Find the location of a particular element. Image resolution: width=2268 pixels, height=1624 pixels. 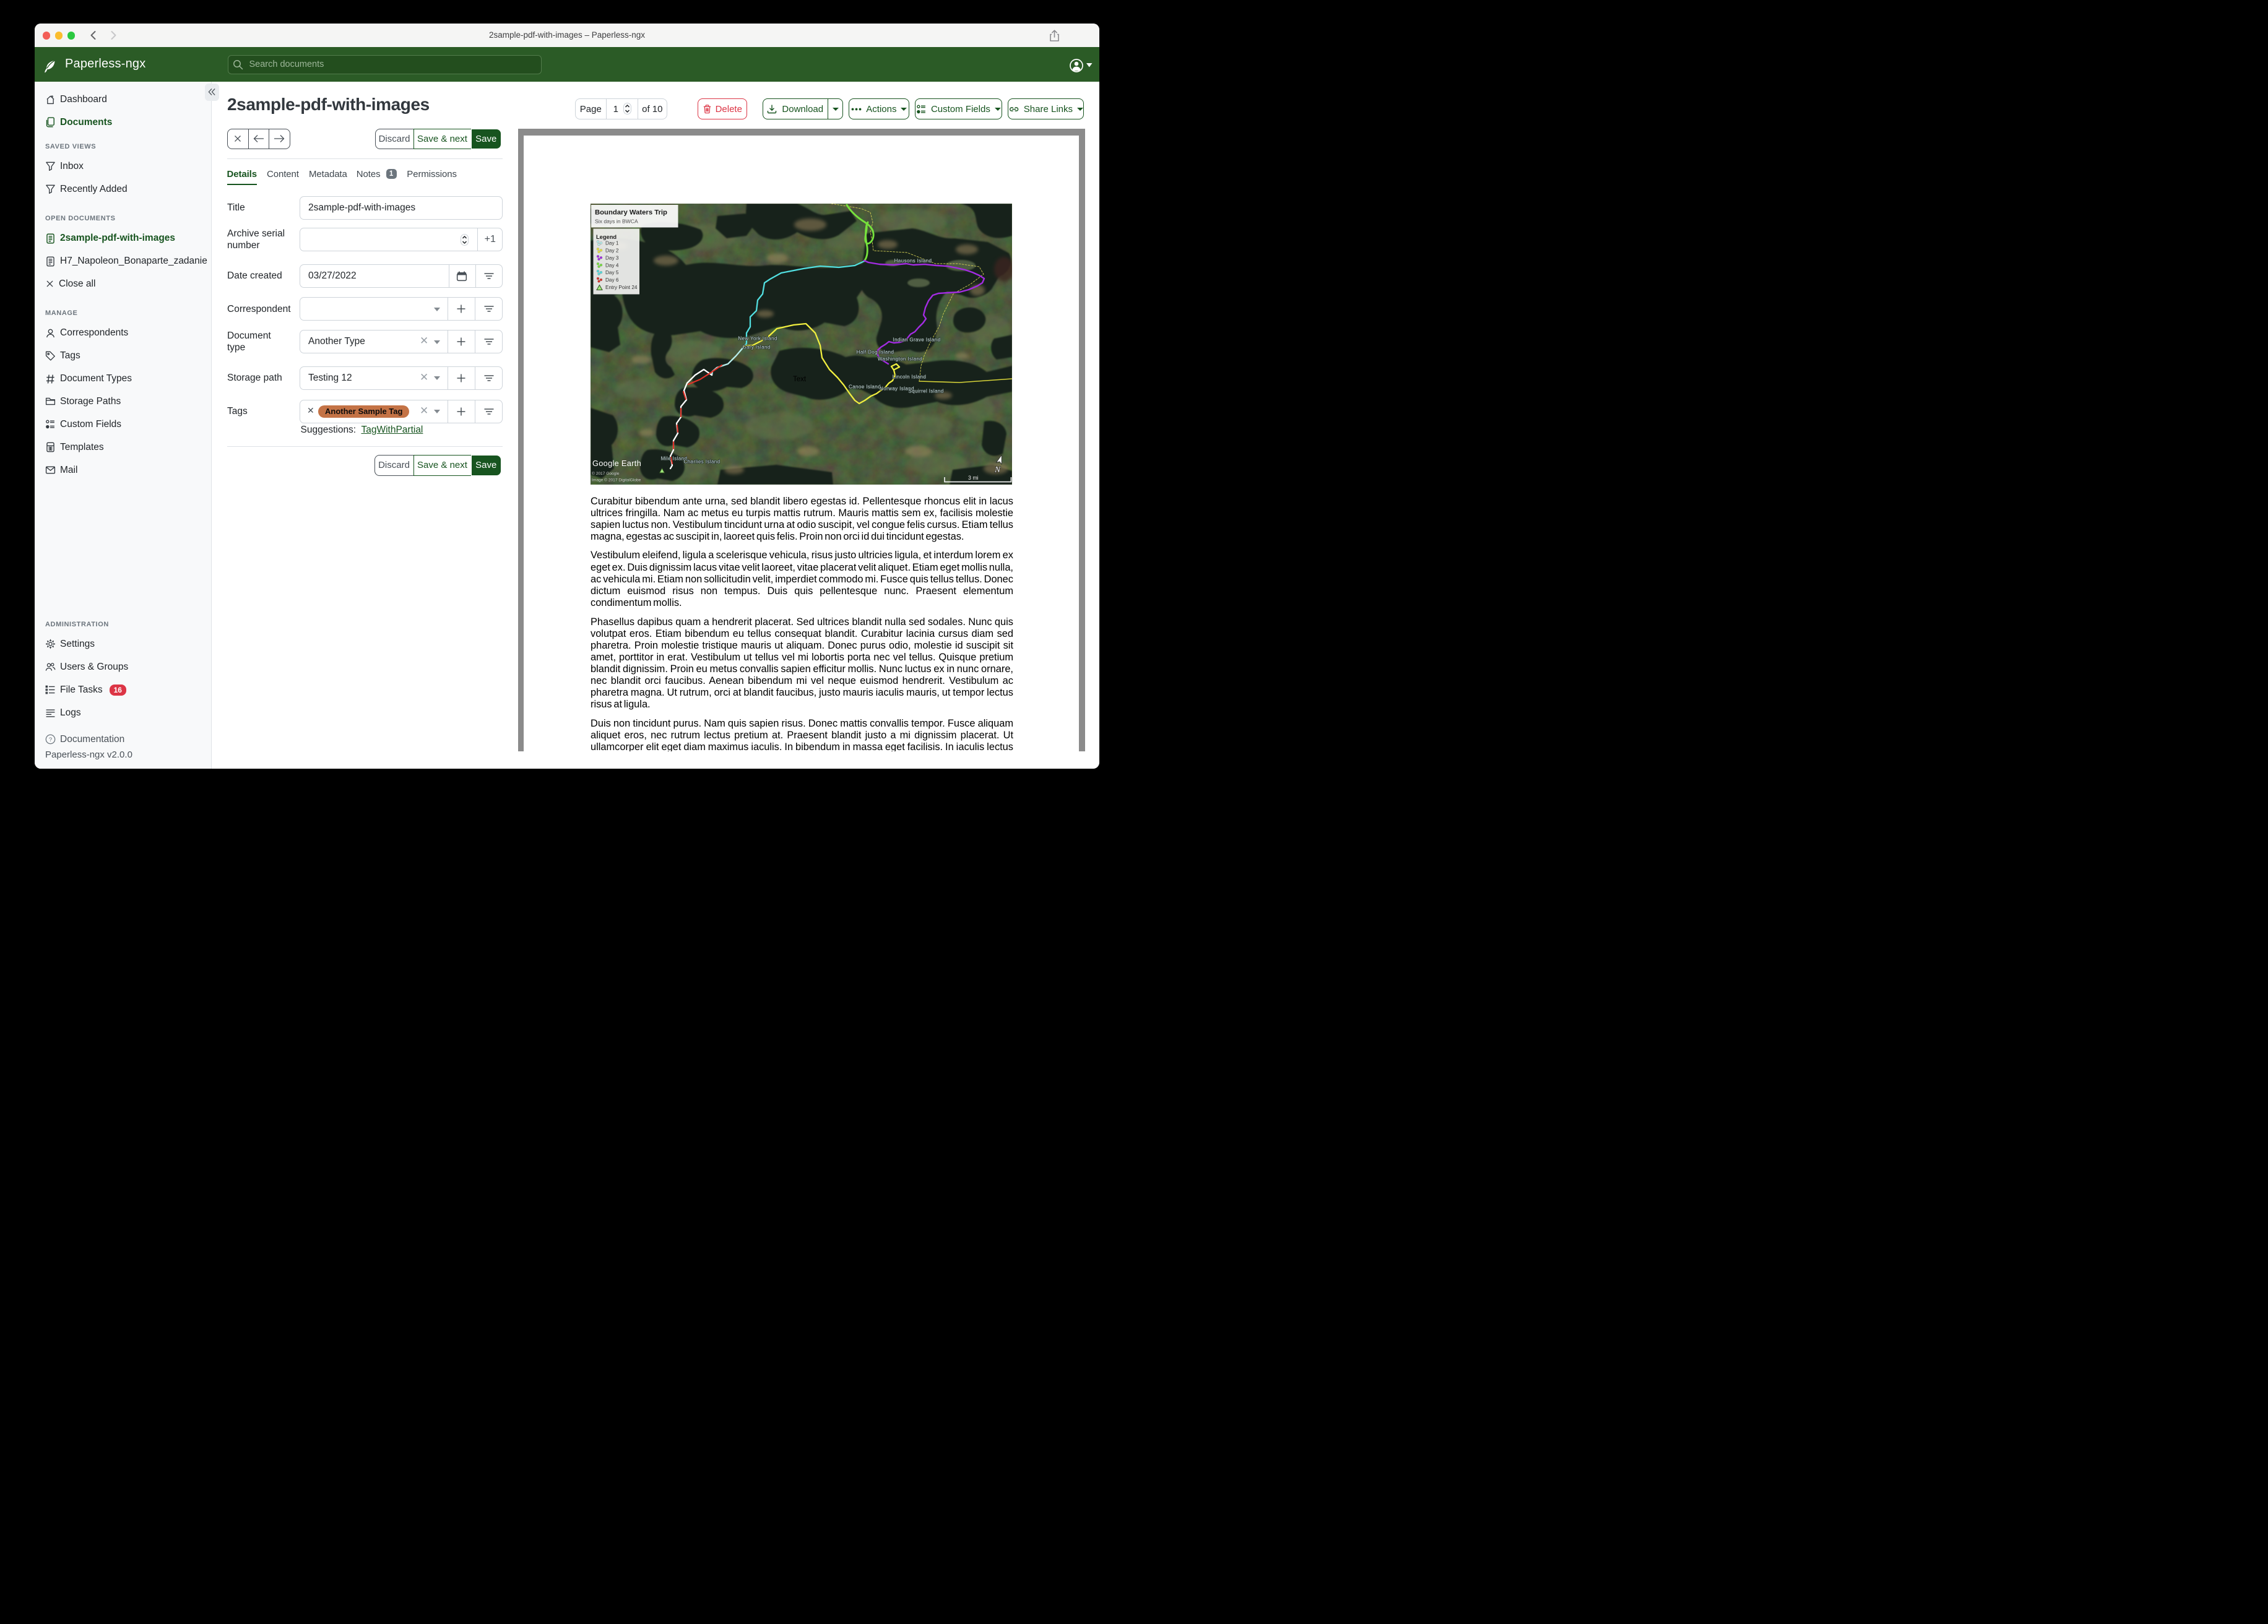

svg-text: N is located at coordinates (997, 470).